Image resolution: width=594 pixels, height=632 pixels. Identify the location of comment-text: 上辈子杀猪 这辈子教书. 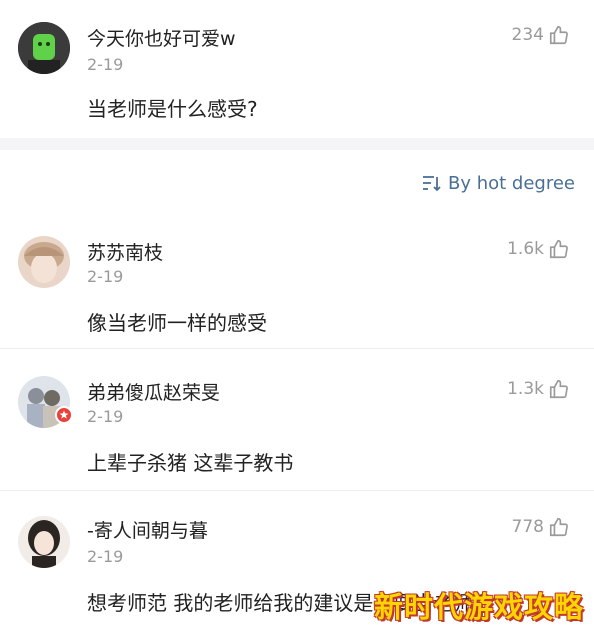
(190, 463).